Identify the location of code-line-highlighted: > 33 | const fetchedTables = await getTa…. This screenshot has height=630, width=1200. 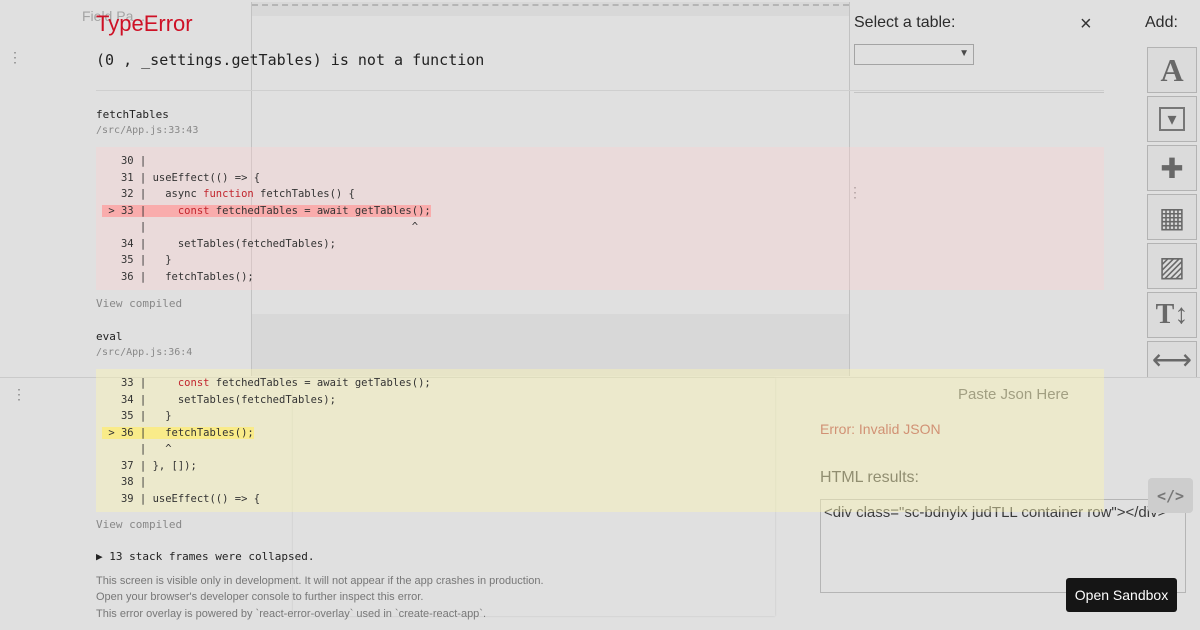
(266, 210).